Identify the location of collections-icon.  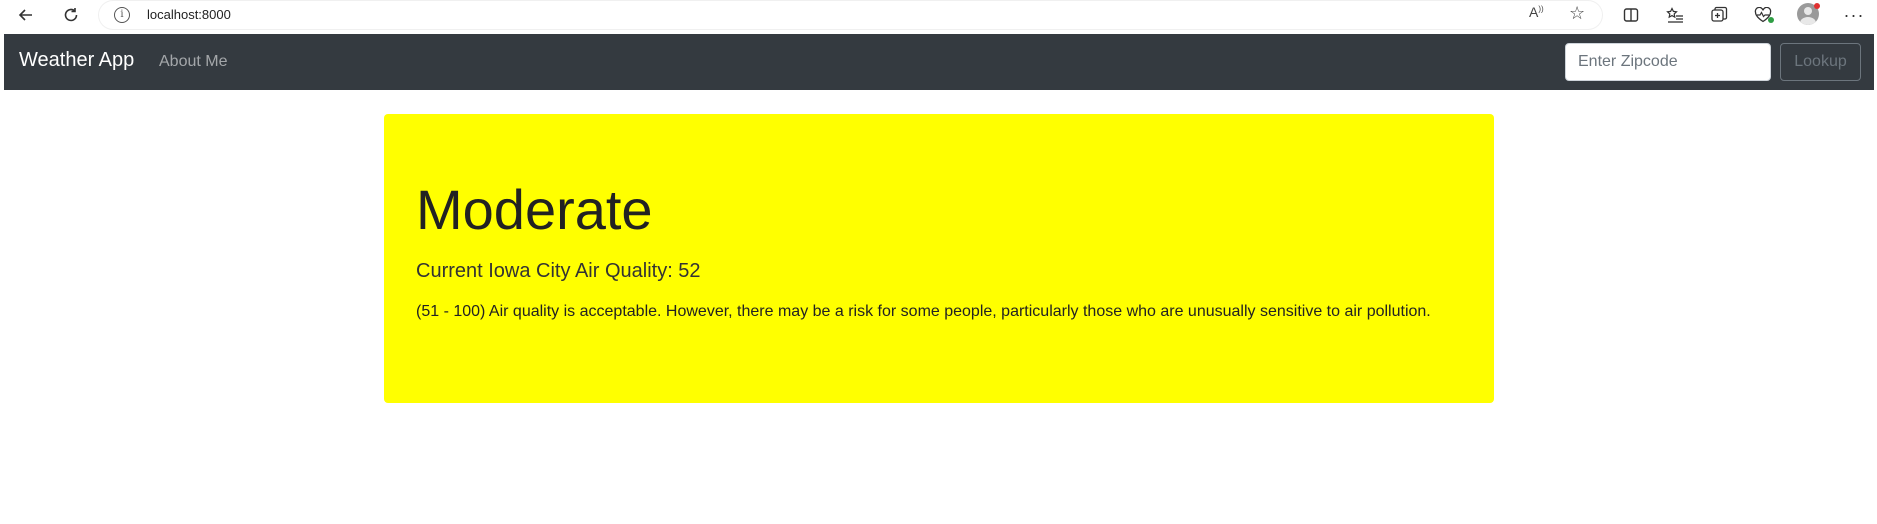
(1719, 15).